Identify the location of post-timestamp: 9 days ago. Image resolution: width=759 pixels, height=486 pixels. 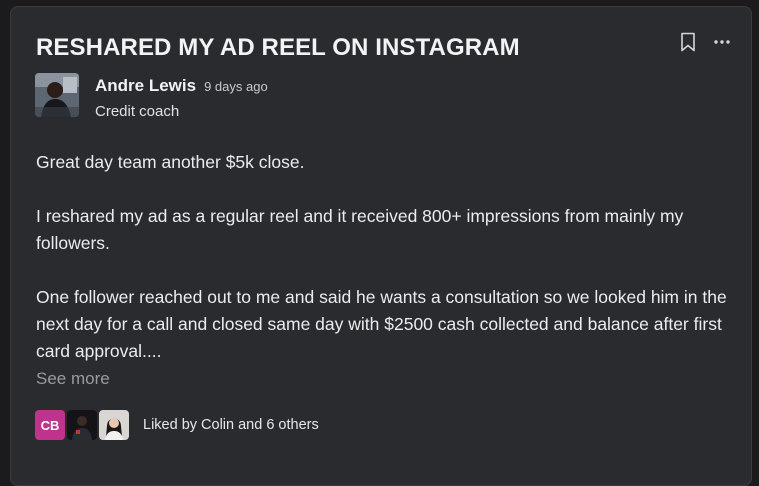
(236, 86).